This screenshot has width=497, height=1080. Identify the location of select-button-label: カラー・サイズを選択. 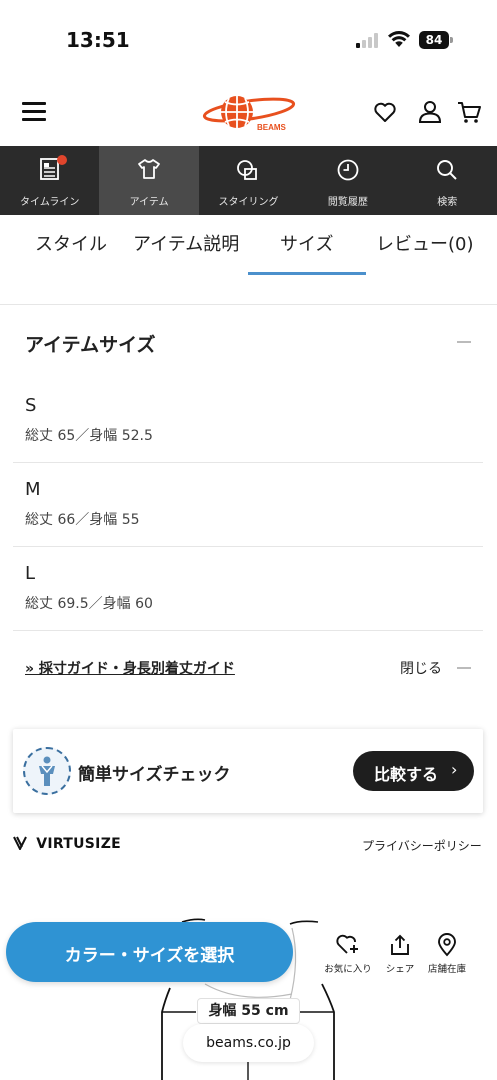
(149, 956).